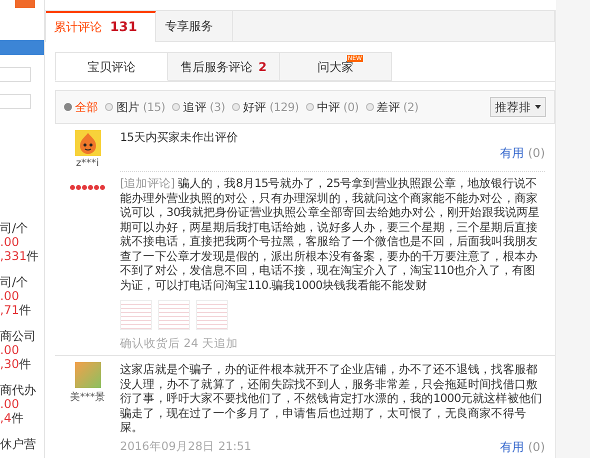 Image resolution: width=590 pixels, height=458 pixels. I want to click on append-note: 确认收货后 24 天追加, so click(179, 343).